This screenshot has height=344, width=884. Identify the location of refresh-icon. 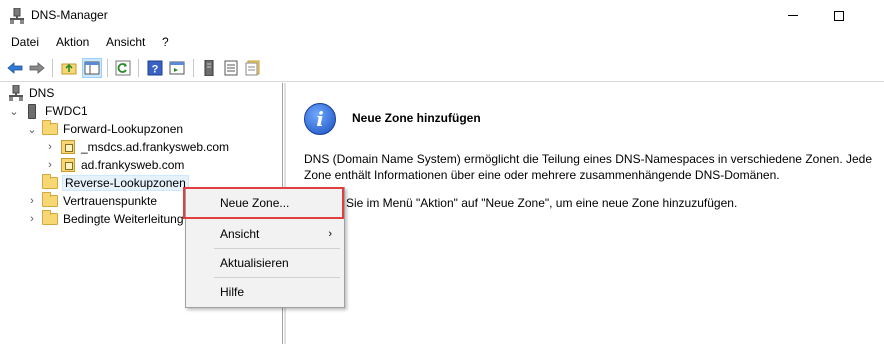
(123, 68).